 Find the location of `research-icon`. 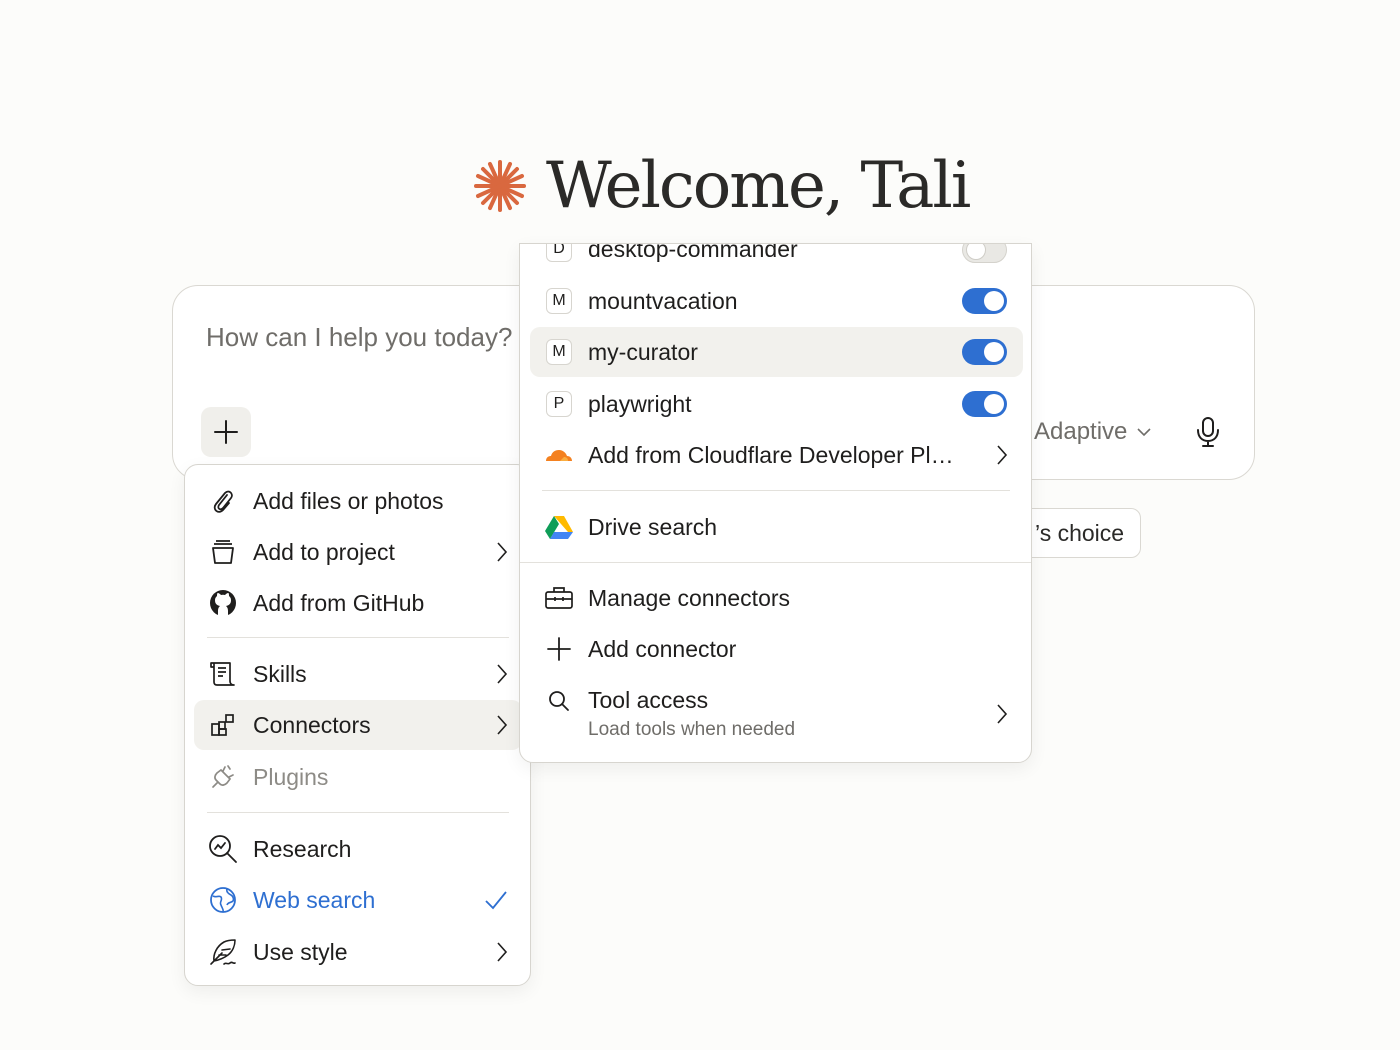

research-icon is located at coordinates (223, 849).